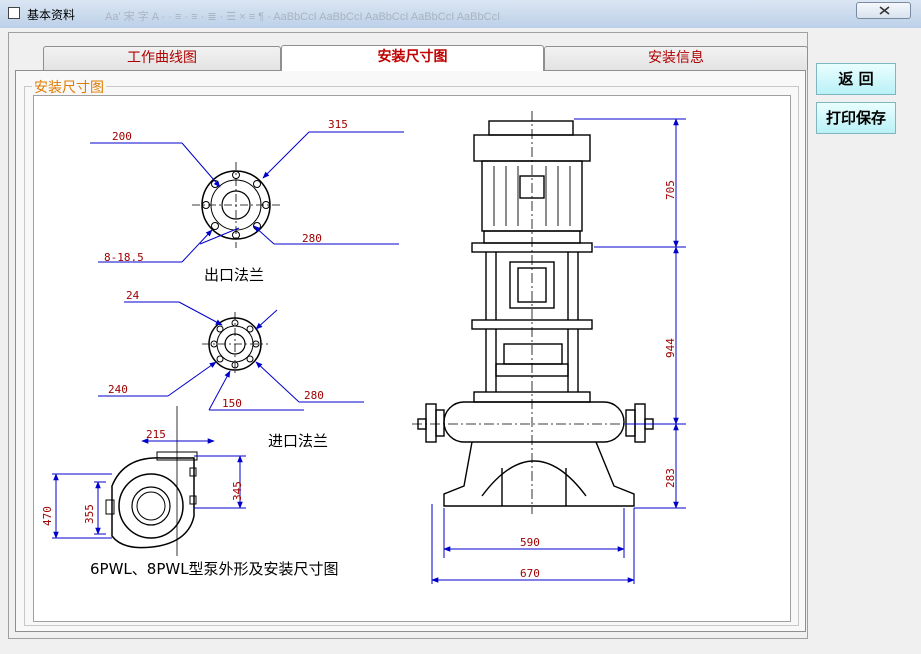 The height and width of the screenshot is (654, 921). I want to click on dim-pump-944: 944, so click(670, 348).